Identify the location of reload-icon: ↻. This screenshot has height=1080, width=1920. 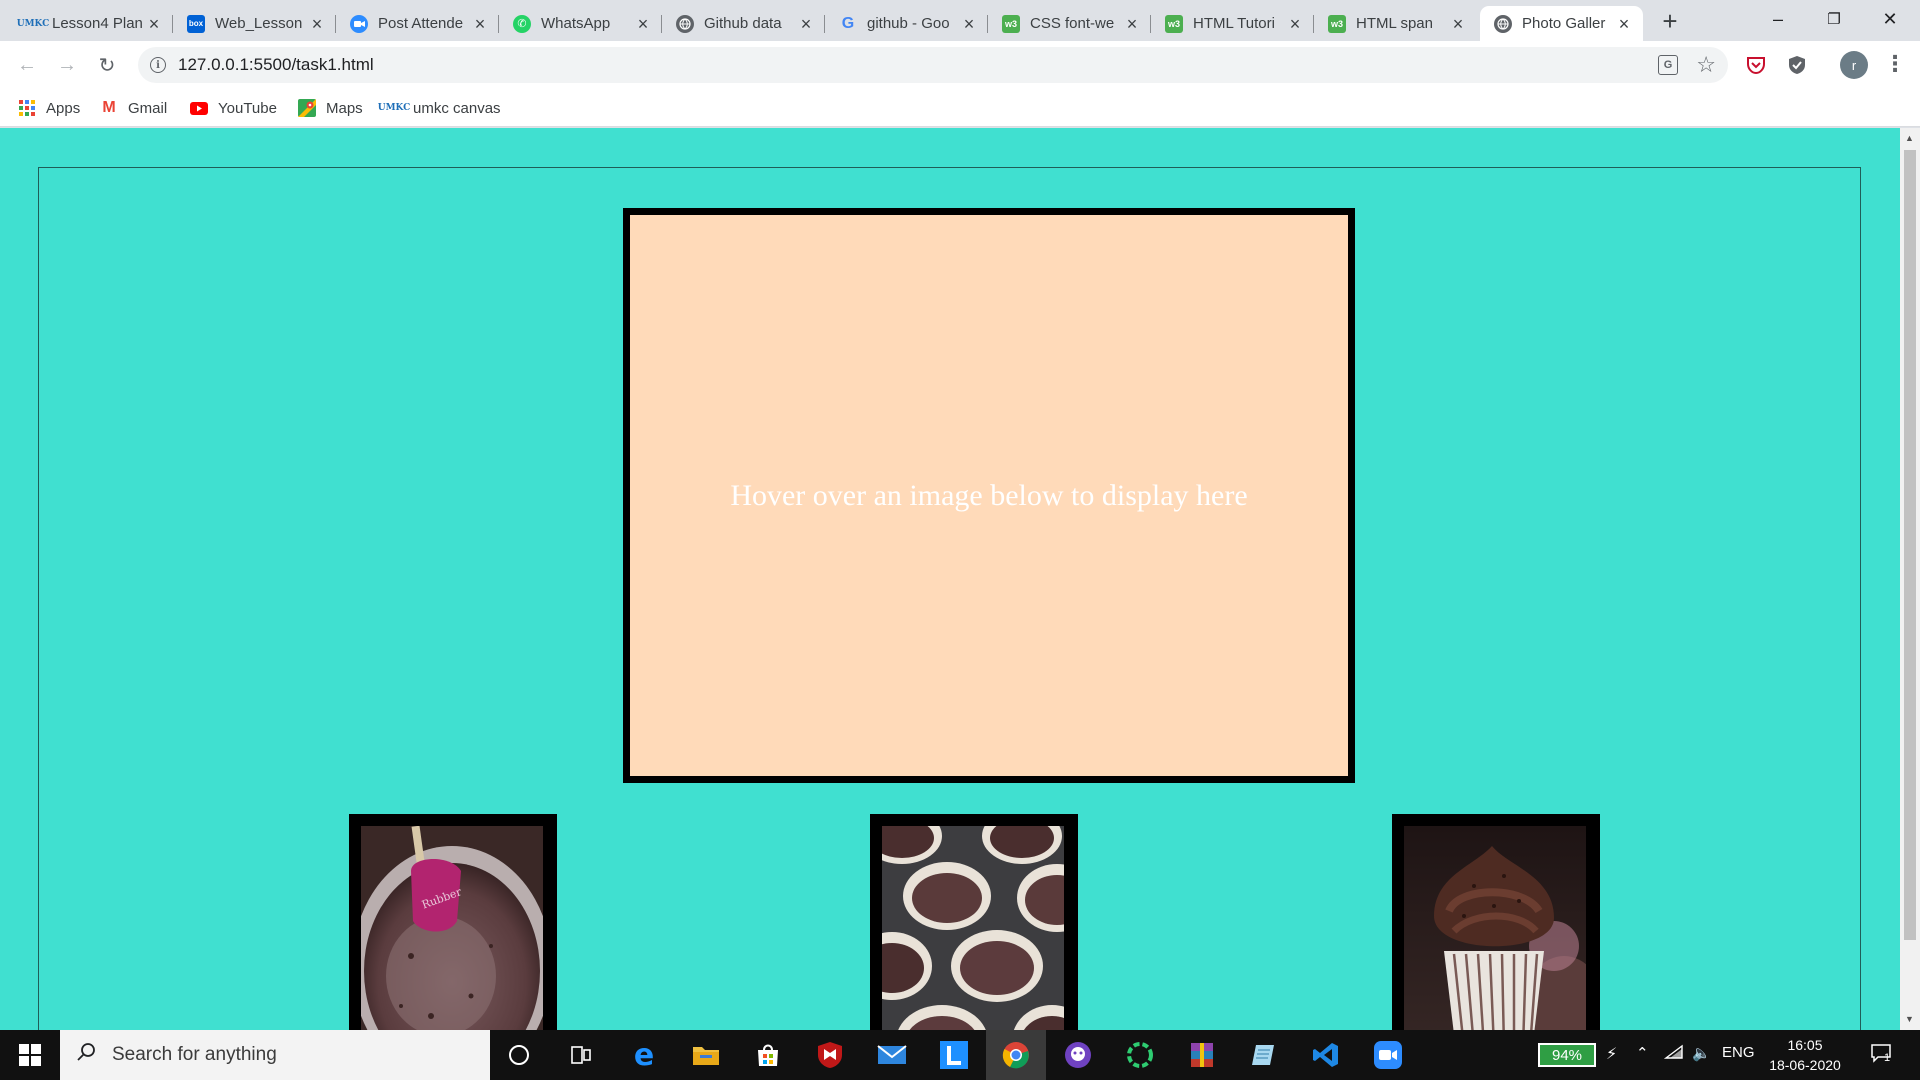
(107, 65).